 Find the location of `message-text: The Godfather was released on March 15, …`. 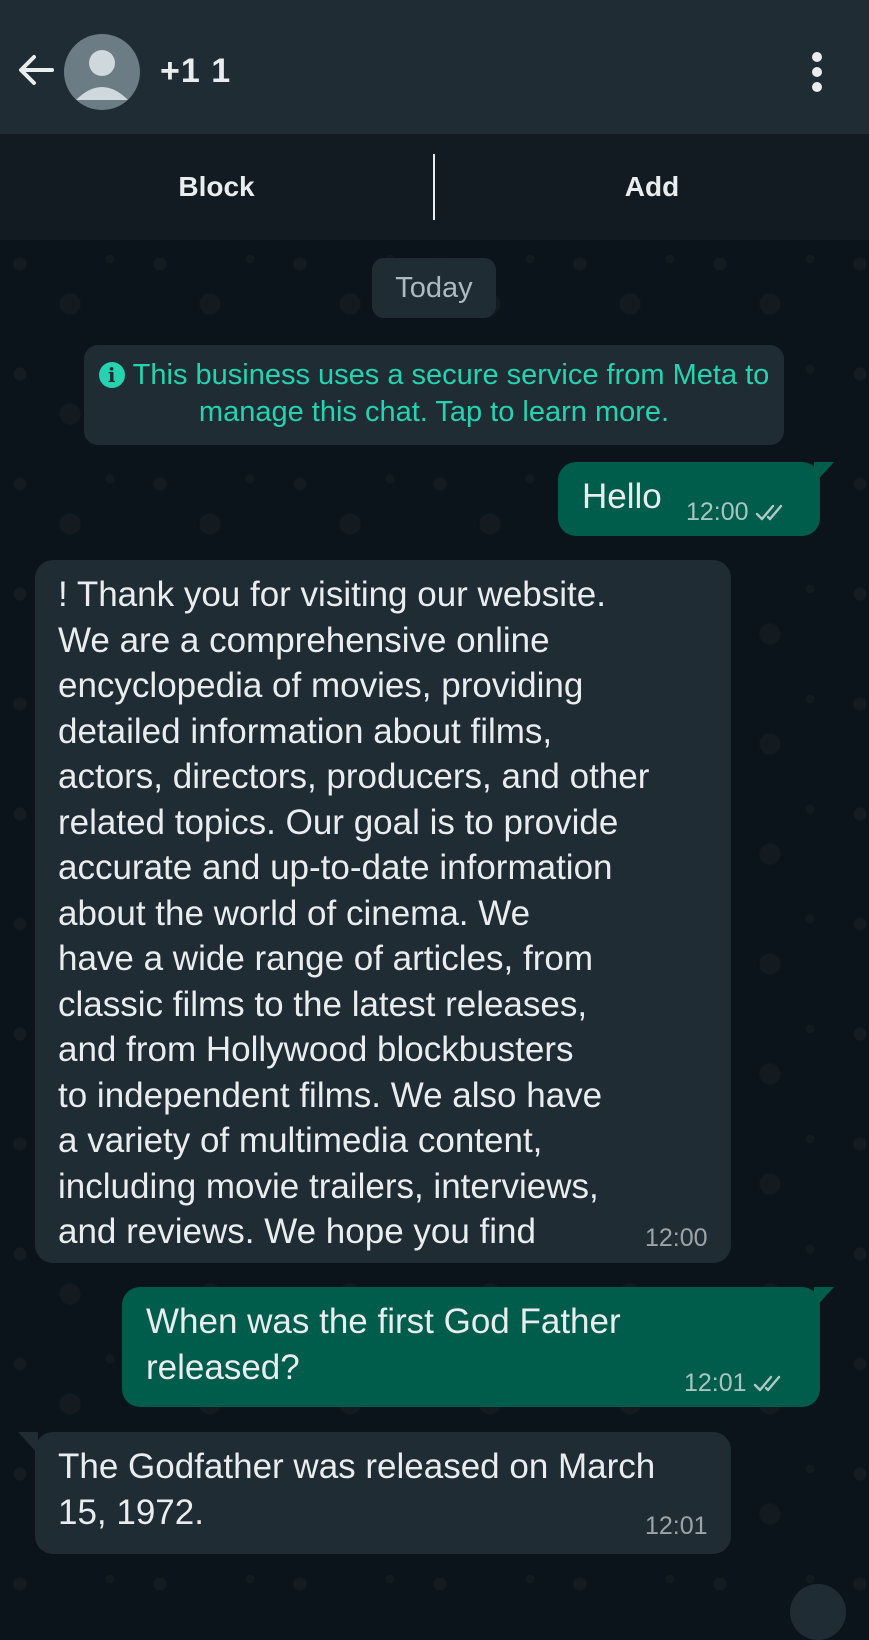

message-text: The Godfather was released on March 15, … is located at coordinates (357, 1489).